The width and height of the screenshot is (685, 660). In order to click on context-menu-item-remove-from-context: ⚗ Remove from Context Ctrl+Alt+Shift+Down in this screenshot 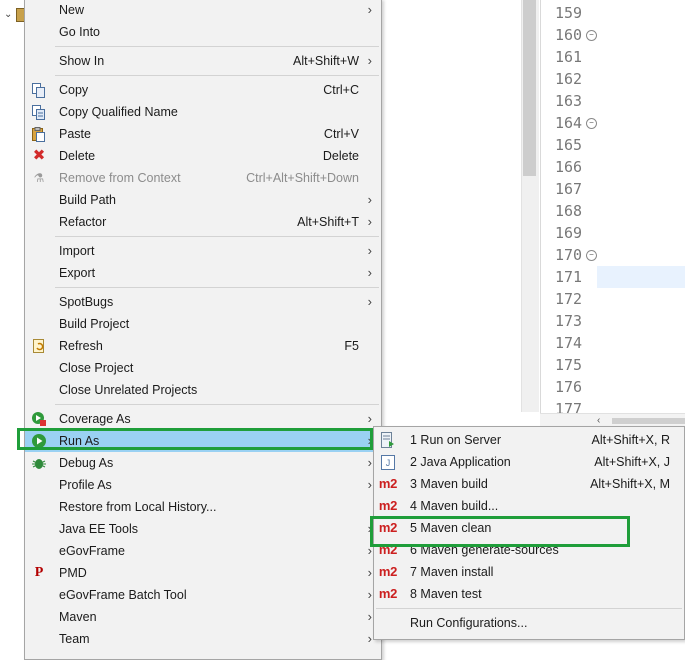, I will do `click(203, 178)`.